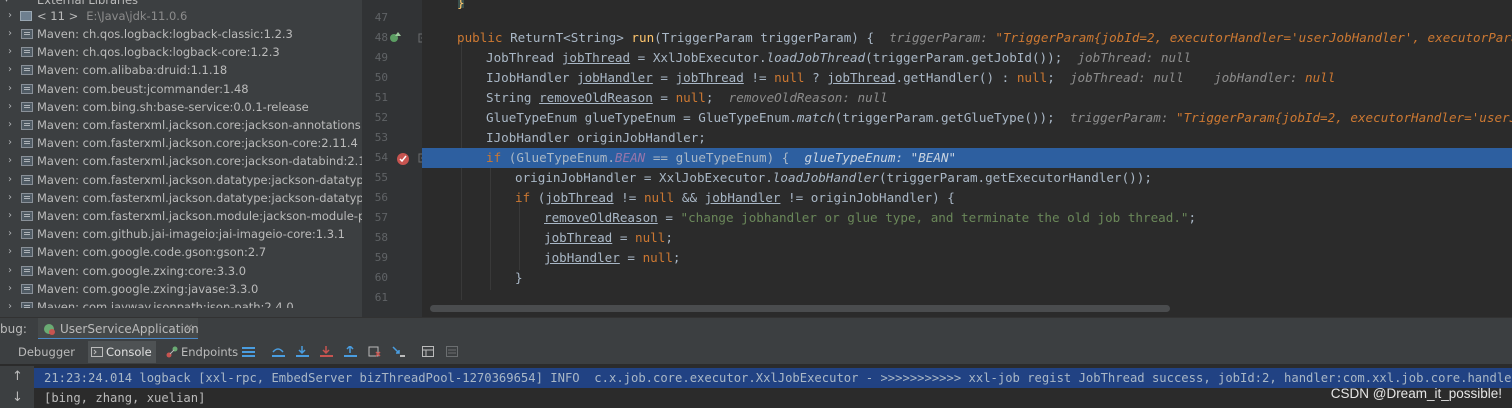  What do you see at coordinates (381, 217) in the screenshot?
I see `line-number: 57` at bounding box center [381, 217].